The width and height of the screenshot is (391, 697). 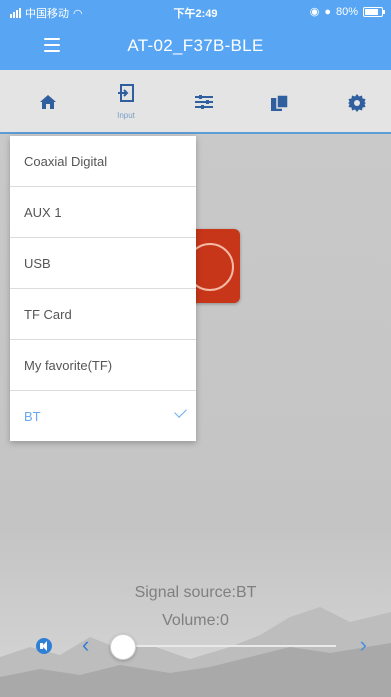 I want to click on home-icon, so click(x=48, y=102).